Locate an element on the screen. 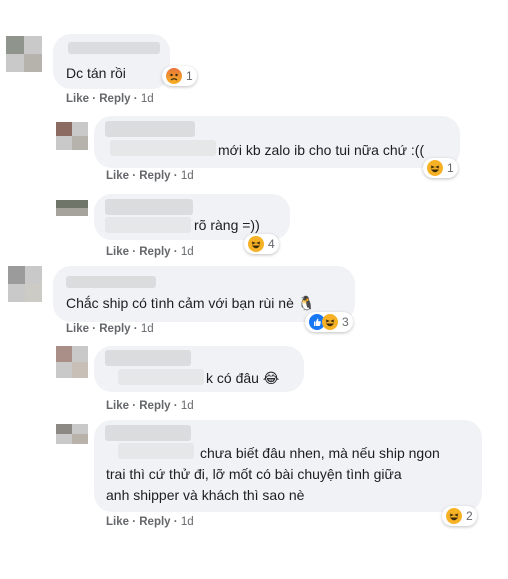  reaction-summary: 4 is located at coordinates (261, 244).